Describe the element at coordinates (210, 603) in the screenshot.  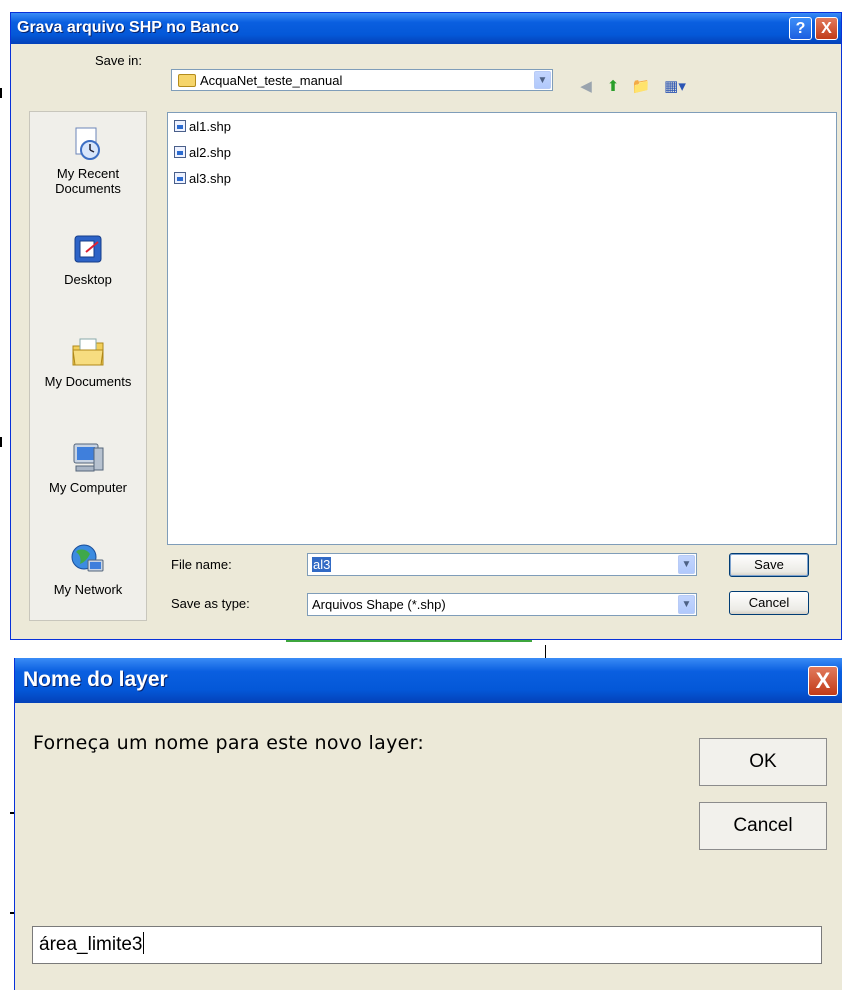
I see `save-as-type-label: Save as type:` at that location.